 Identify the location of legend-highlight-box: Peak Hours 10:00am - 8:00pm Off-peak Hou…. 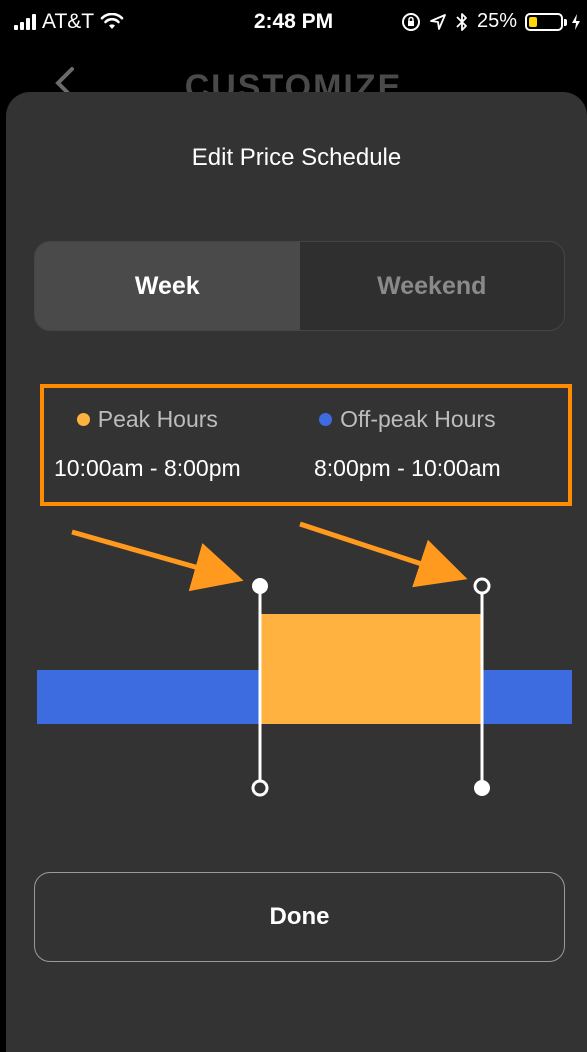
(306, 445).